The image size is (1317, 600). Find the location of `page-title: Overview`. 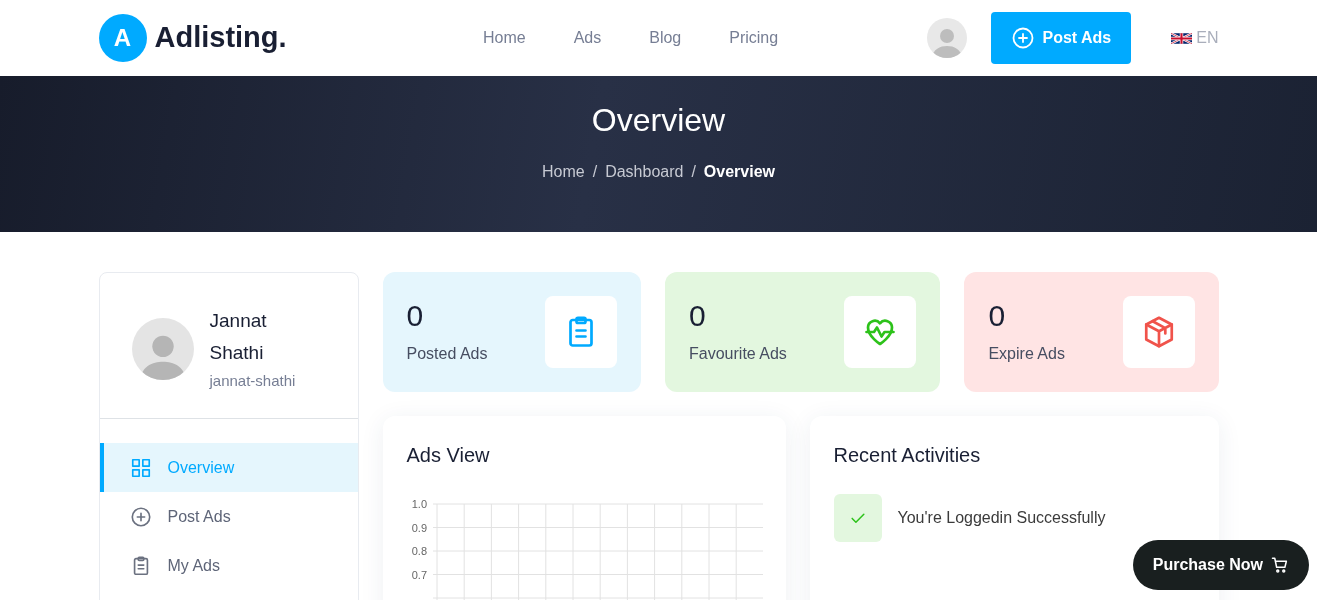

page-title: Overview is located at coordinates (658, 120).